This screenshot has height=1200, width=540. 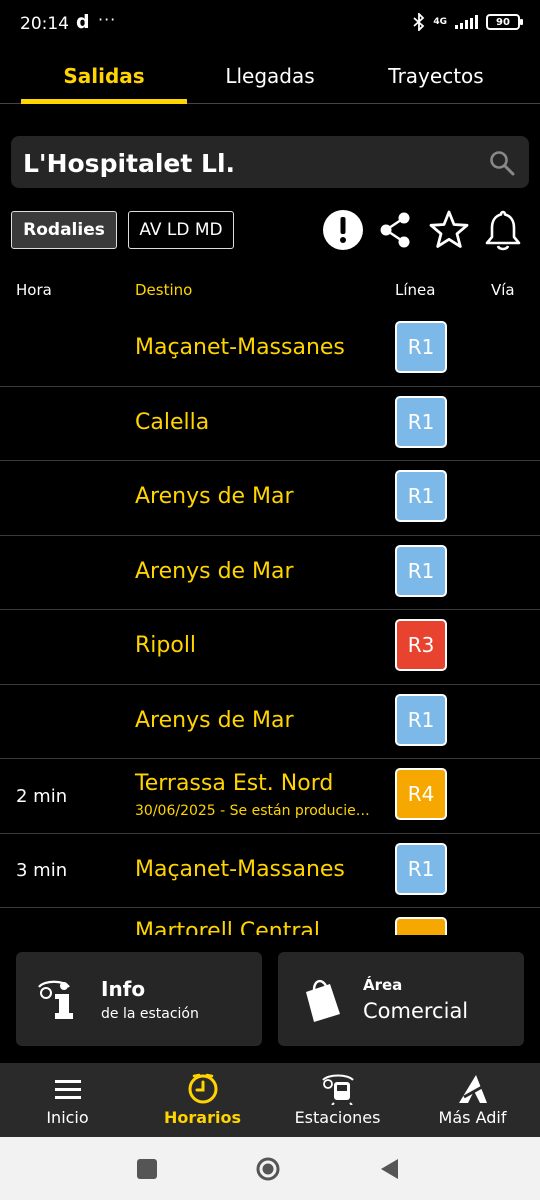 What do you see at coordinates (472, 1117) in the screenshot?
I see `nav-mas-adif-label: Más Adif` at bounding box center [472, 1117].